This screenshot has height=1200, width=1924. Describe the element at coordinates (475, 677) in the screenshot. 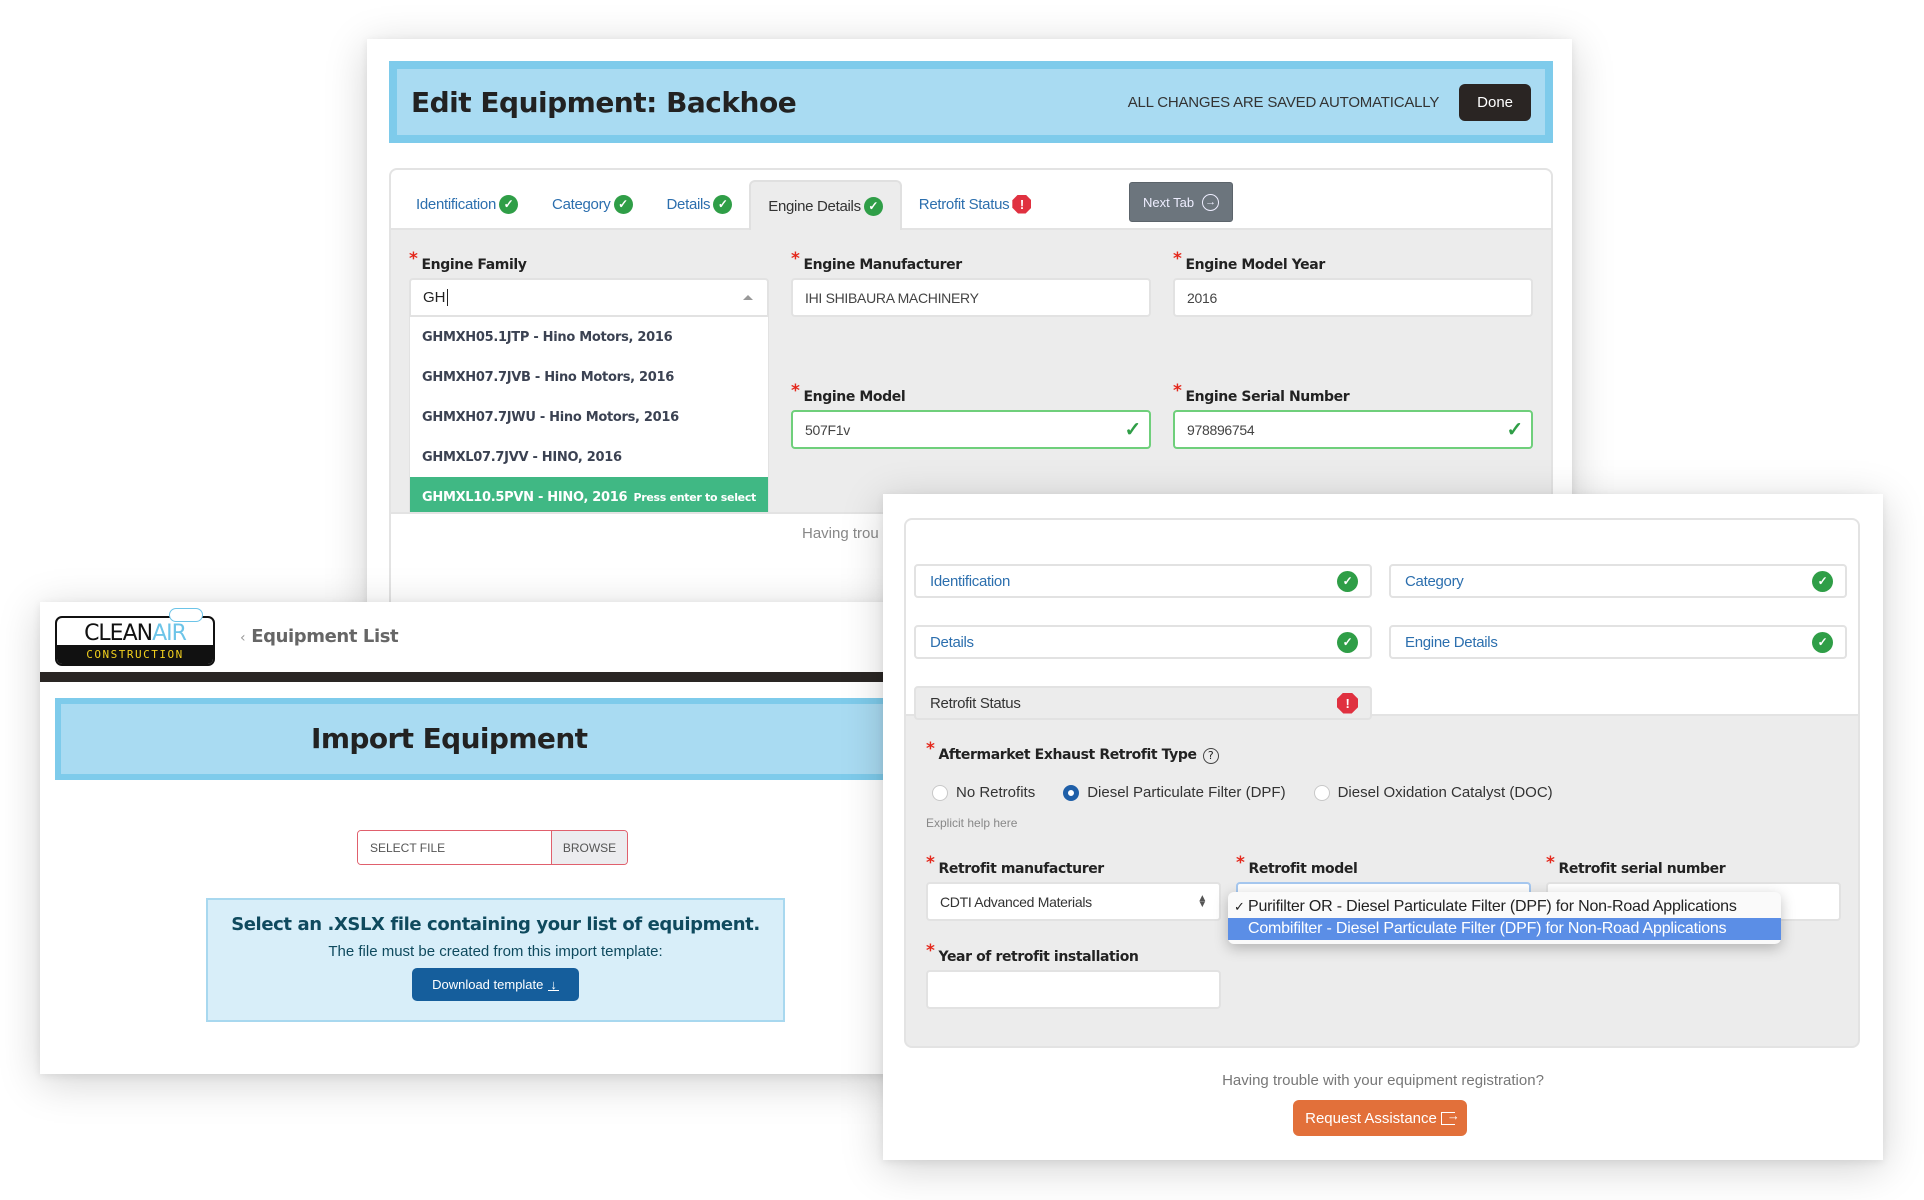

I see `nav-divider-bar` at that location.